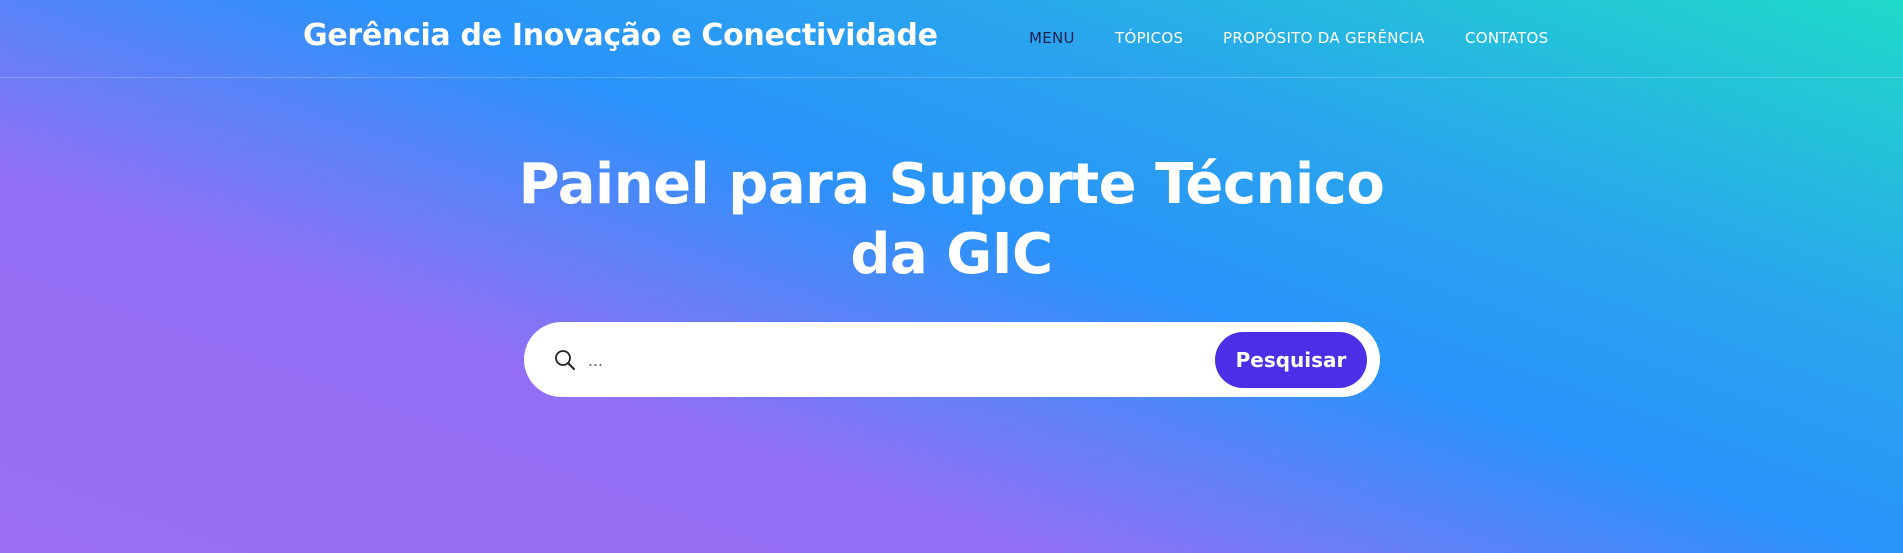 Image resolution: width=1903 pixels, height=553 pixels. Describe the element at coordinates (1052, 38) in the screenshot. I see `nav-item-menu: MENU` at that location.